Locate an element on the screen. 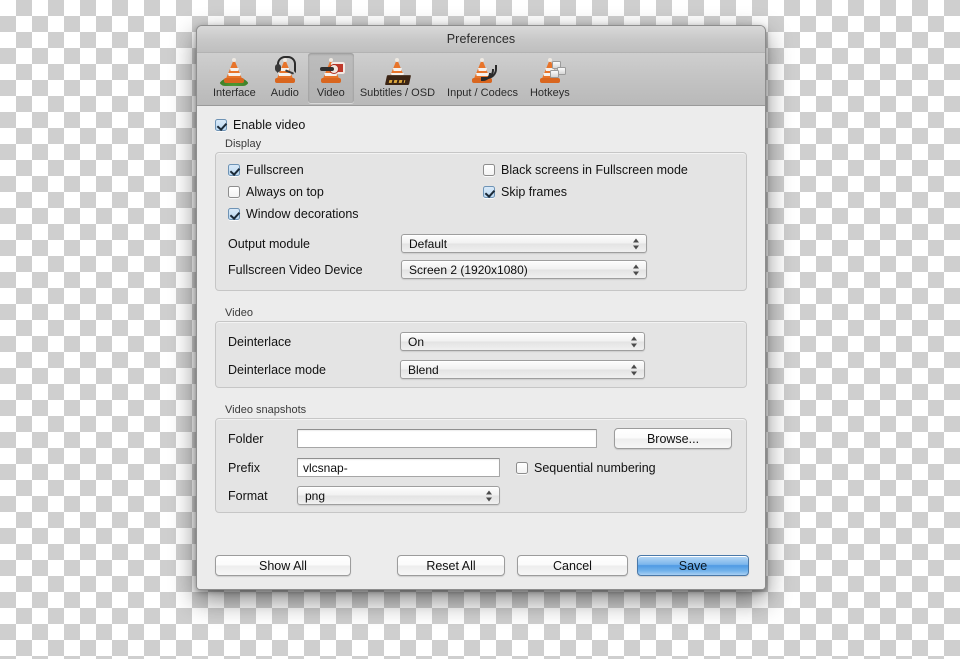  vlc-cone-video-icon is located at coordinates (331, 70).